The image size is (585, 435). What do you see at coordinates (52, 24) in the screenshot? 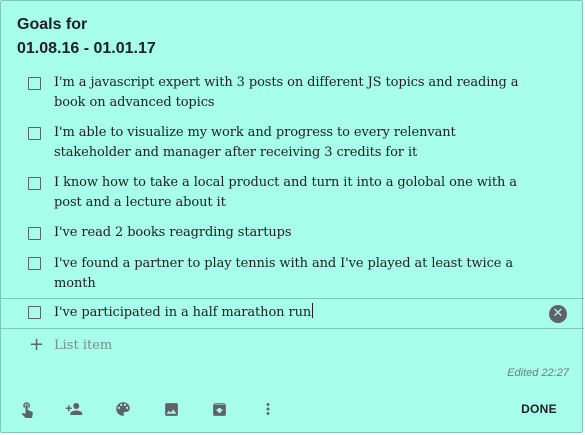
I see `note-title-line1: Goals for` at bounding box center [52, 24].